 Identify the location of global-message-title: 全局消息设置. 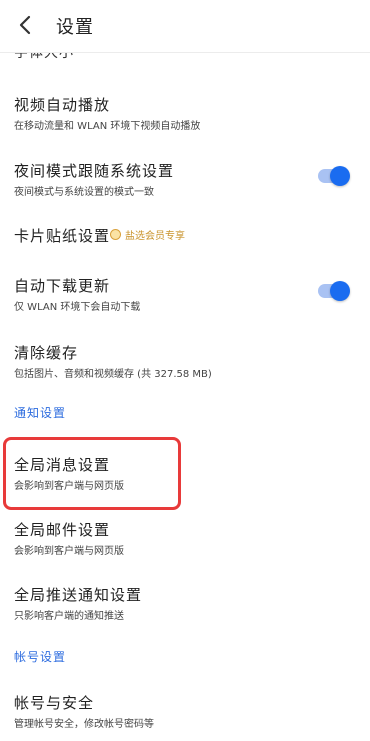
(62, 465).